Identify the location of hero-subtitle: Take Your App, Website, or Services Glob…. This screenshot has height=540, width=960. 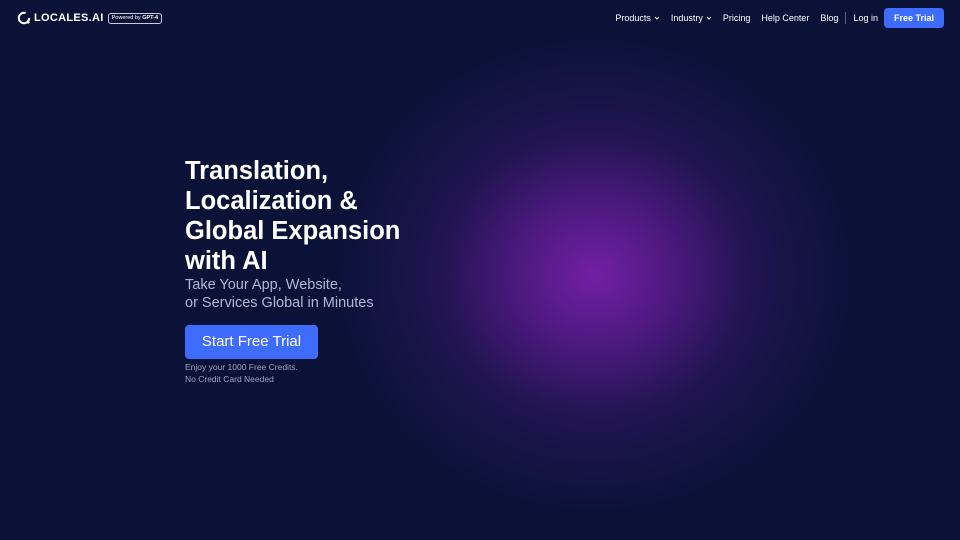
(300, 294).